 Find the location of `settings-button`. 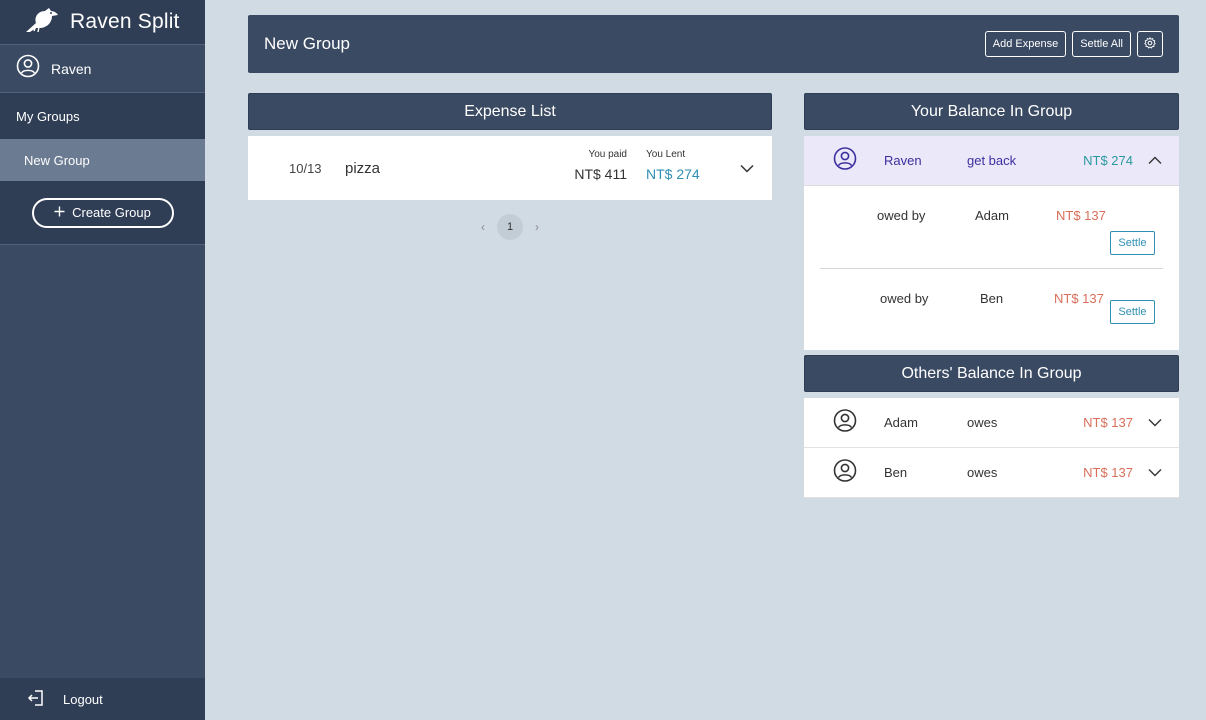

settings-button is located at coordinates (1150, 44).